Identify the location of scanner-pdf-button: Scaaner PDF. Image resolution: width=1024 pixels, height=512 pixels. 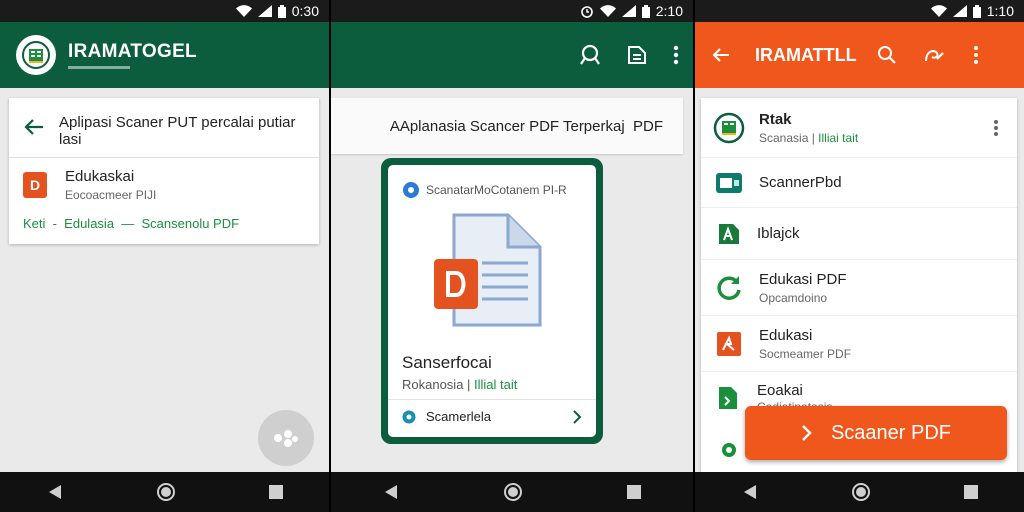
(876, 433).